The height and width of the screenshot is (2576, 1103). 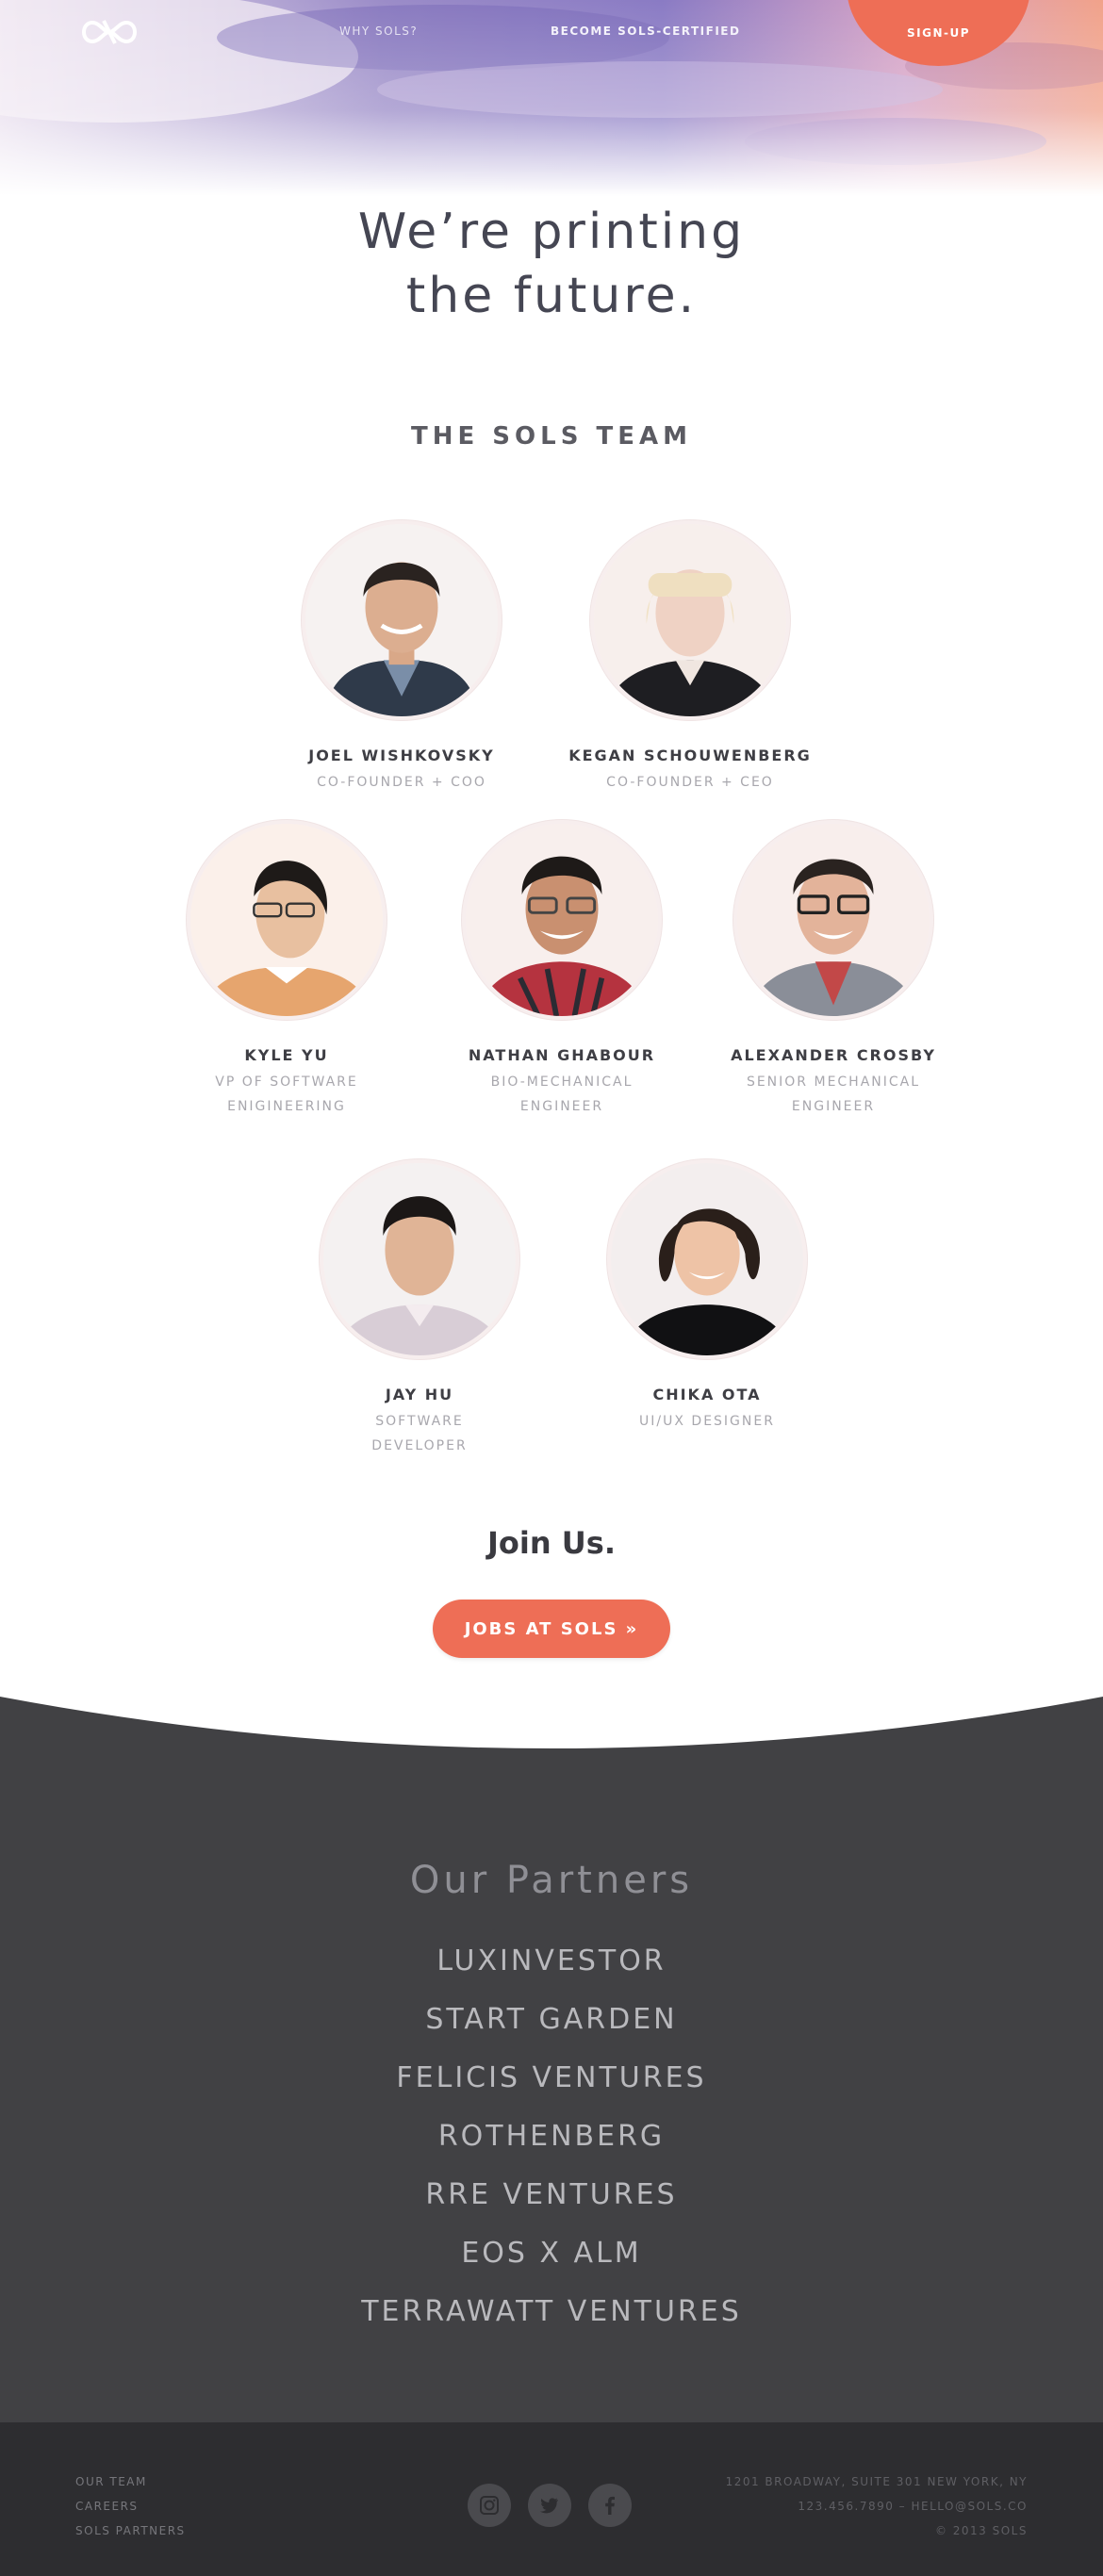 I want to click on nav-why-sols: WHY SOLS?, so click(x=378, y=32).